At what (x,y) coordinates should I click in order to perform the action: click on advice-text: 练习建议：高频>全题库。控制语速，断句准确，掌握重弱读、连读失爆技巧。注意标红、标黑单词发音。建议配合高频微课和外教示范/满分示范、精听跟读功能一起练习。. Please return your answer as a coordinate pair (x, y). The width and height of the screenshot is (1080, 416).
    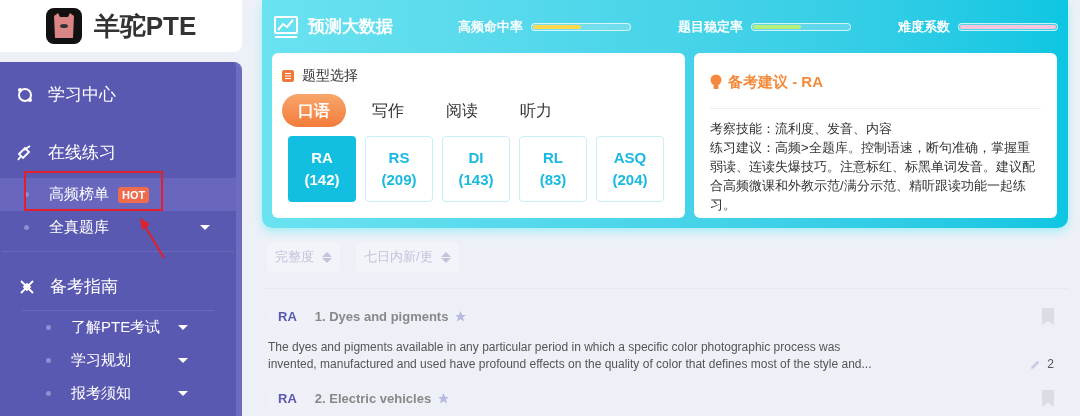
    Looking at the image, I should click on (873, 176).